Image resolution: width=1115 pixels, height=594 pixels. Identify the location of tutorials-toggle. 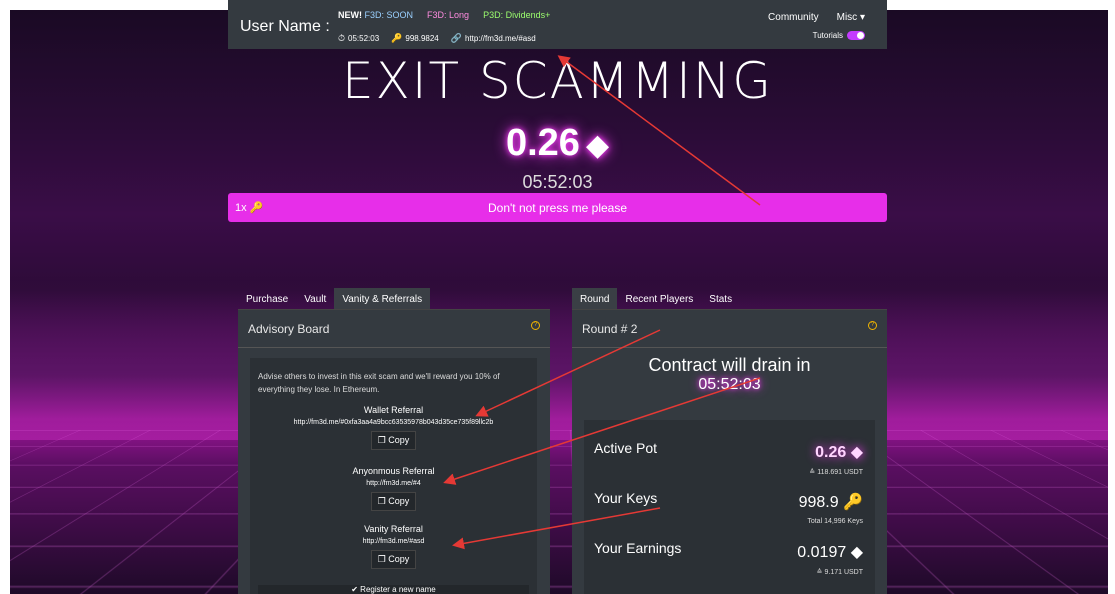
(856, 35).